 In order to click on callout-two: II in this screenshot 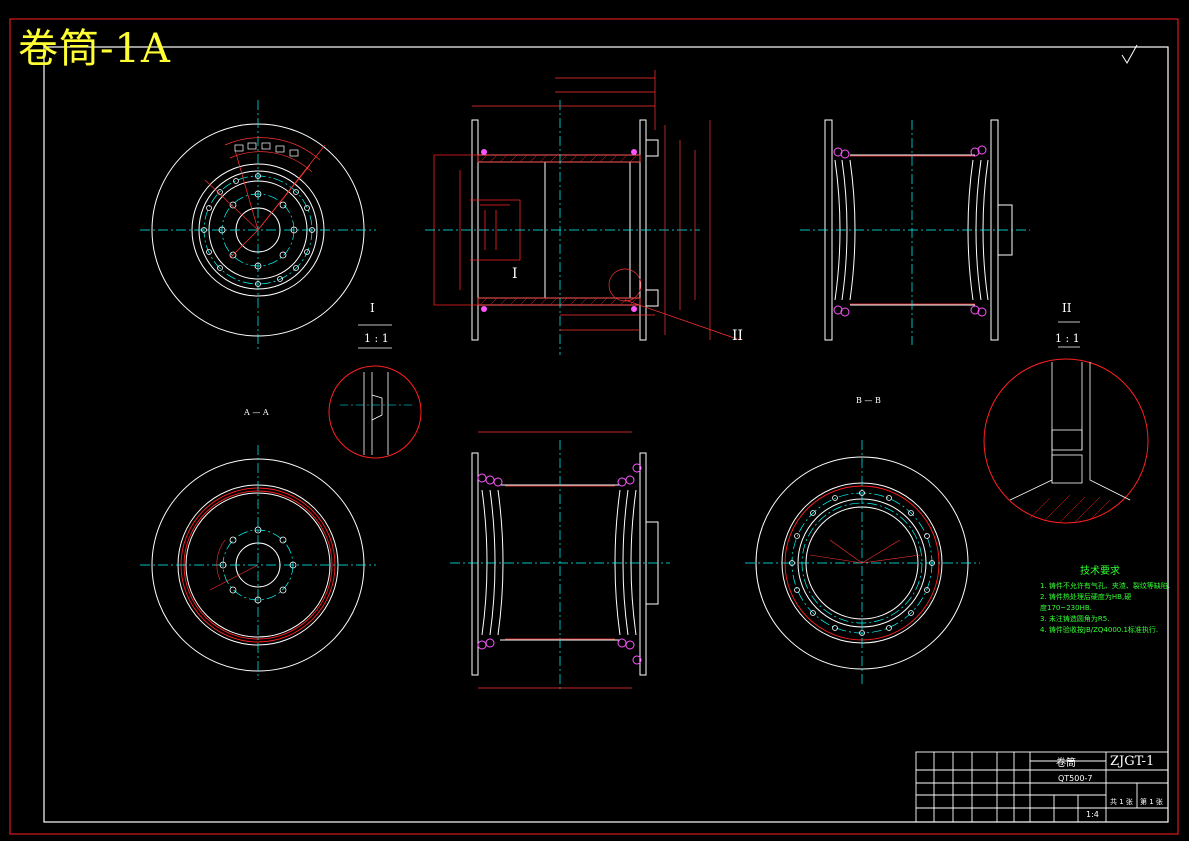, I will do `click(738, 336)`.